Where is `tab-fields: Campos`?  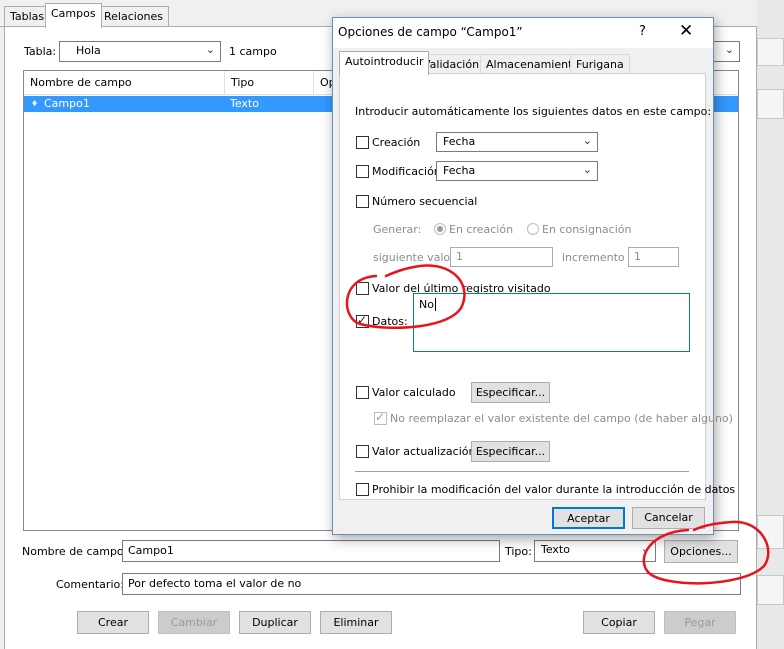
tab-fields: Campos is located at coordinates (73, 15).